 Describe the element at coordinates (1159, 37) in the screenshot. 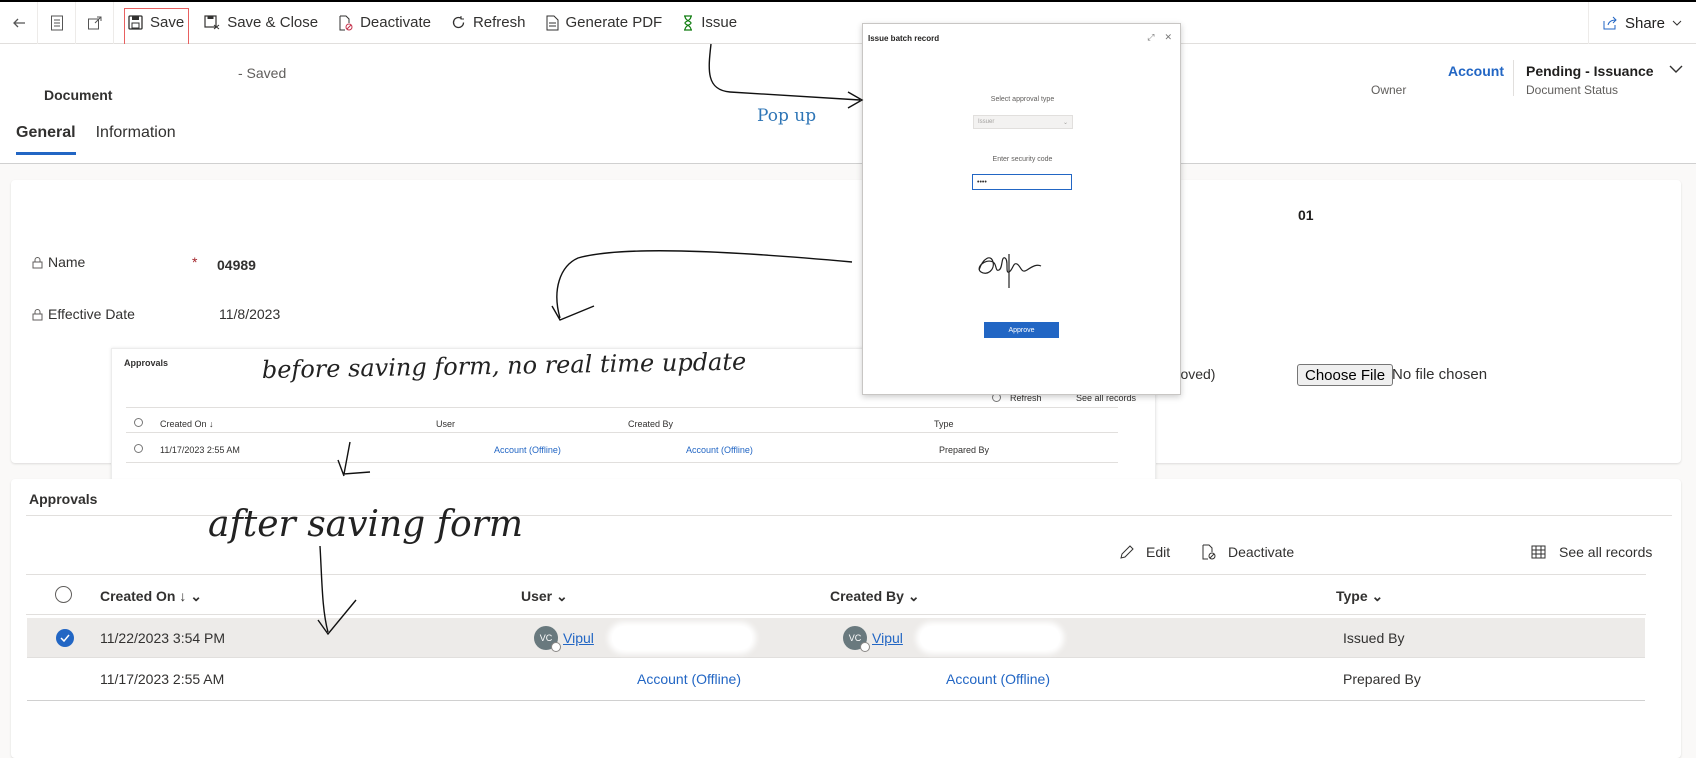

I see `dialog-controls: ⤢ ✕` at that location.